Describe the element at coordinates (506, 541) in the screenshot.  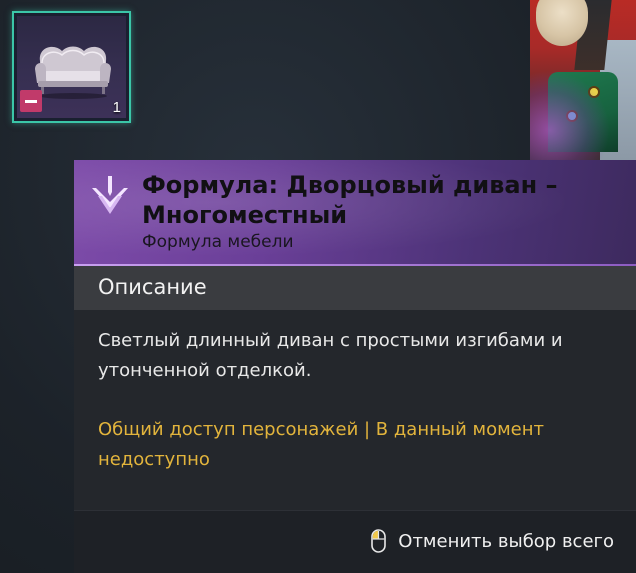
I see `deselect-all-label: Отменить выбор всего` at that location.